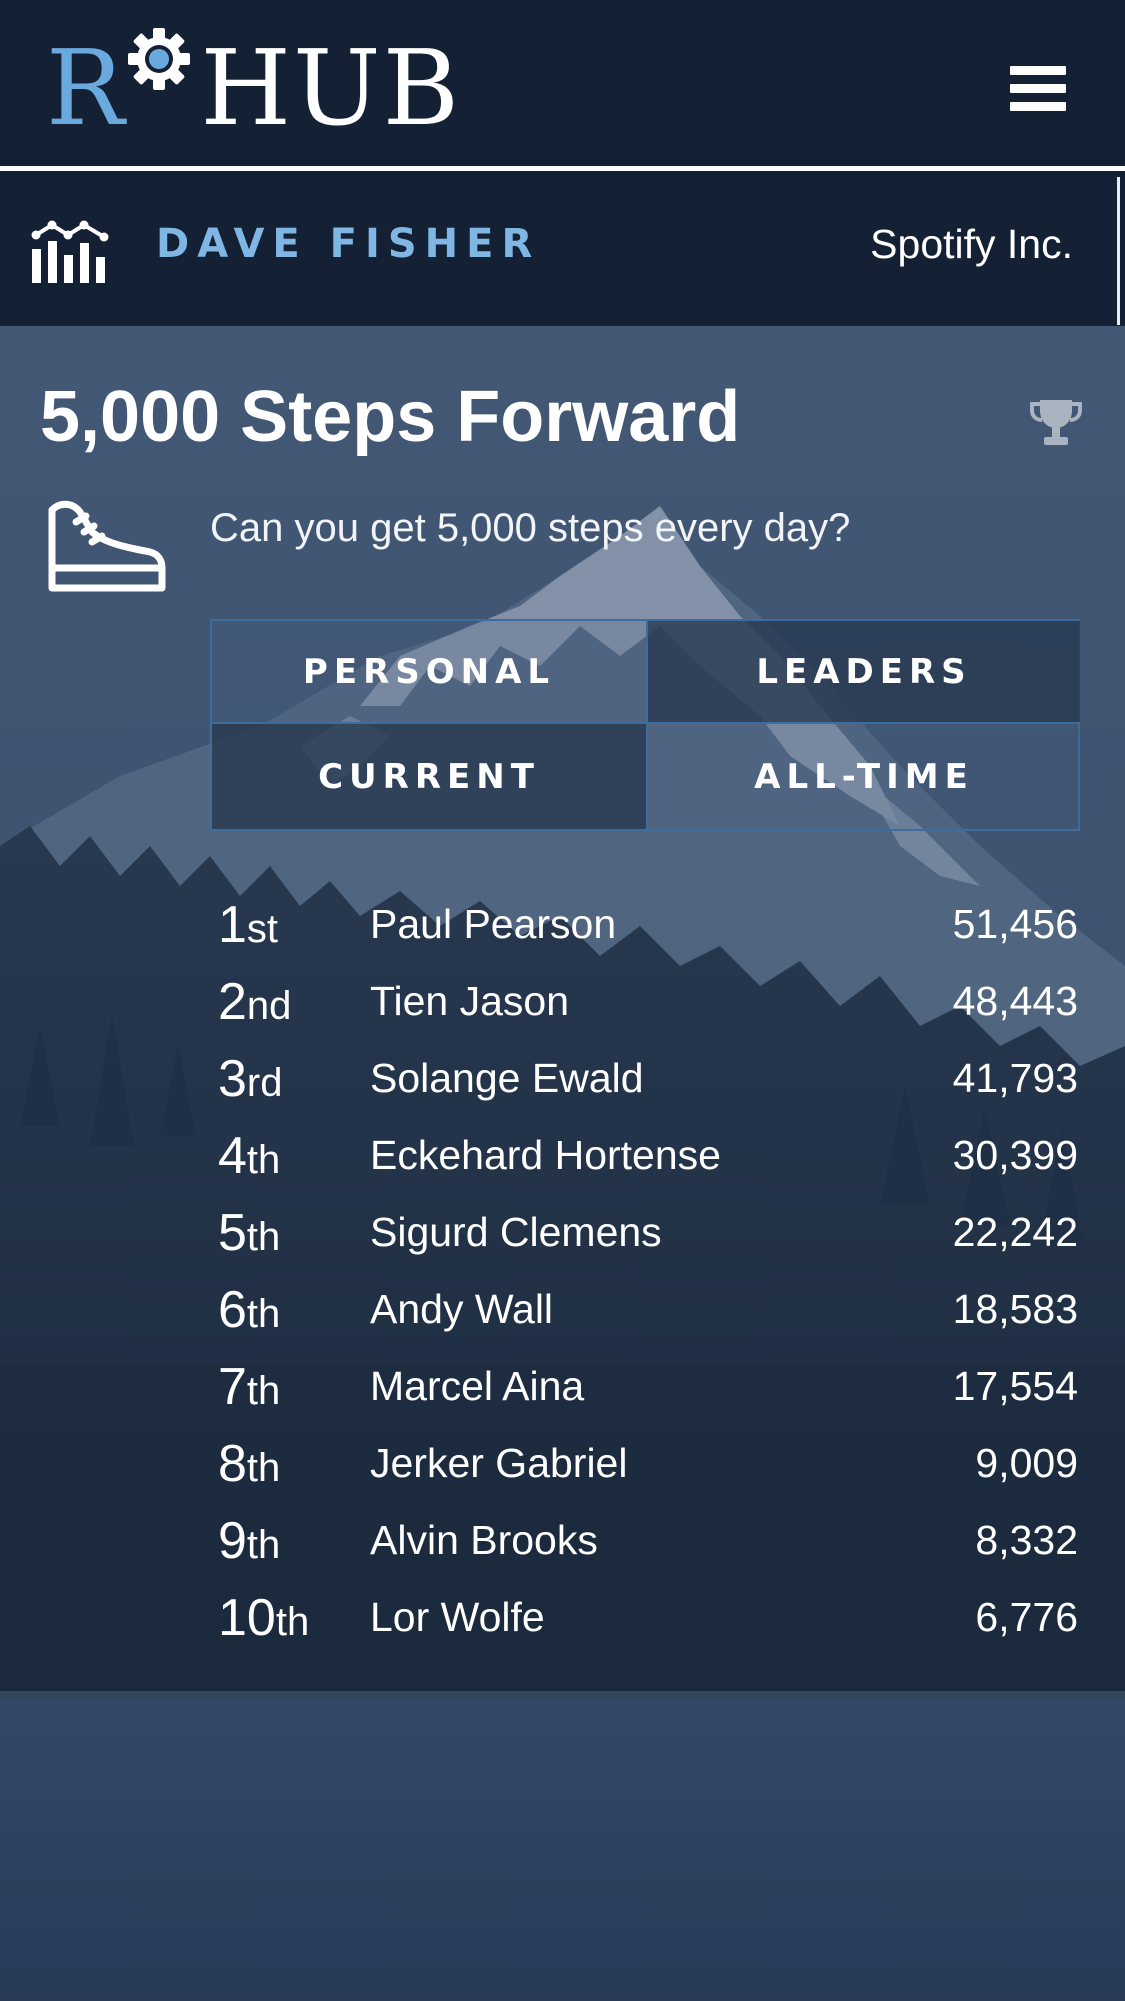 The width and height of the screenshot is (1125, 2001). What do you see at coordinates (249, 1232) in the screenshot?
I see `rank: 5th` at bounding box center [249, 1232].